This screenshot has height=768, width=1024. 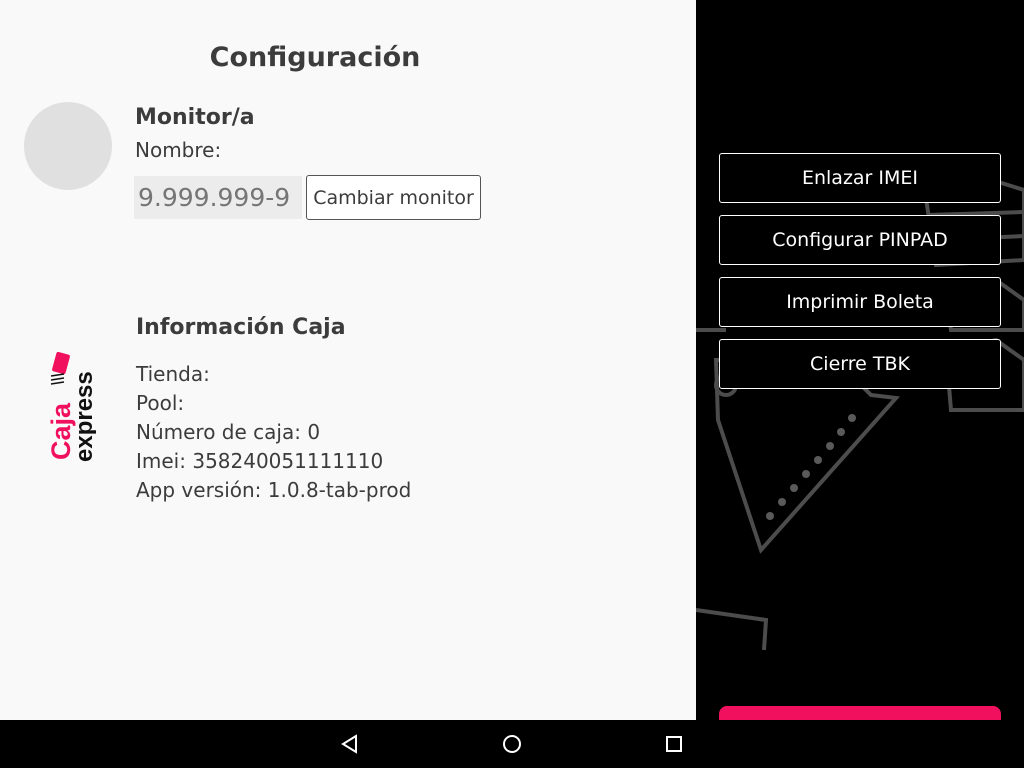 What do you see at coordinates (393, 197) in the screenshot?
I see `change-monitor-button: Cambiar monitor` at bounding box center [393, 197].